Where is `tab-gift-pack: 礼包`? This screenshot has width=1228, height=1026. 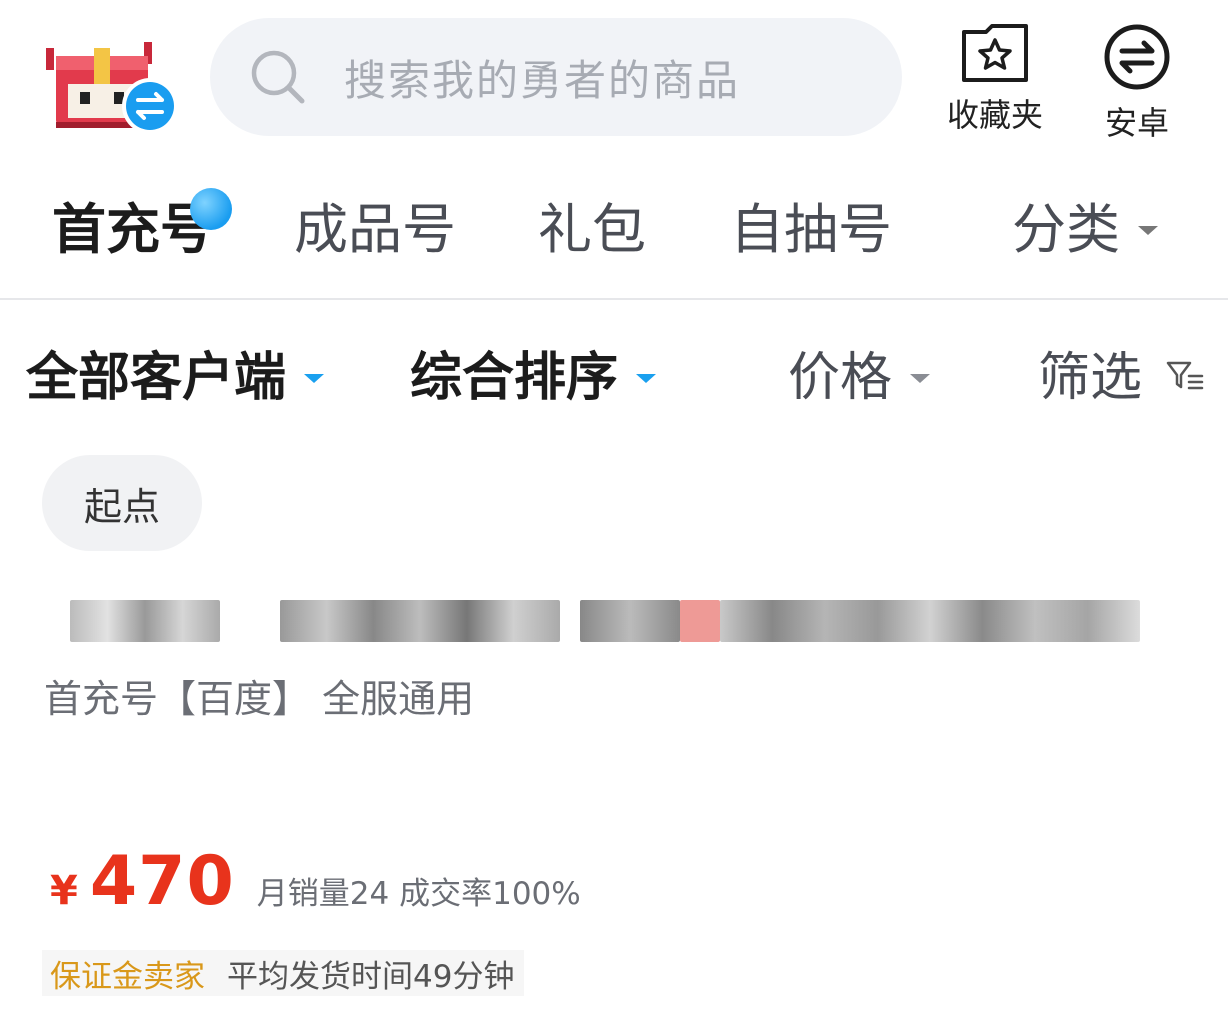 tab-gift-pack: 礼包 is located at coordinates (592, 230).